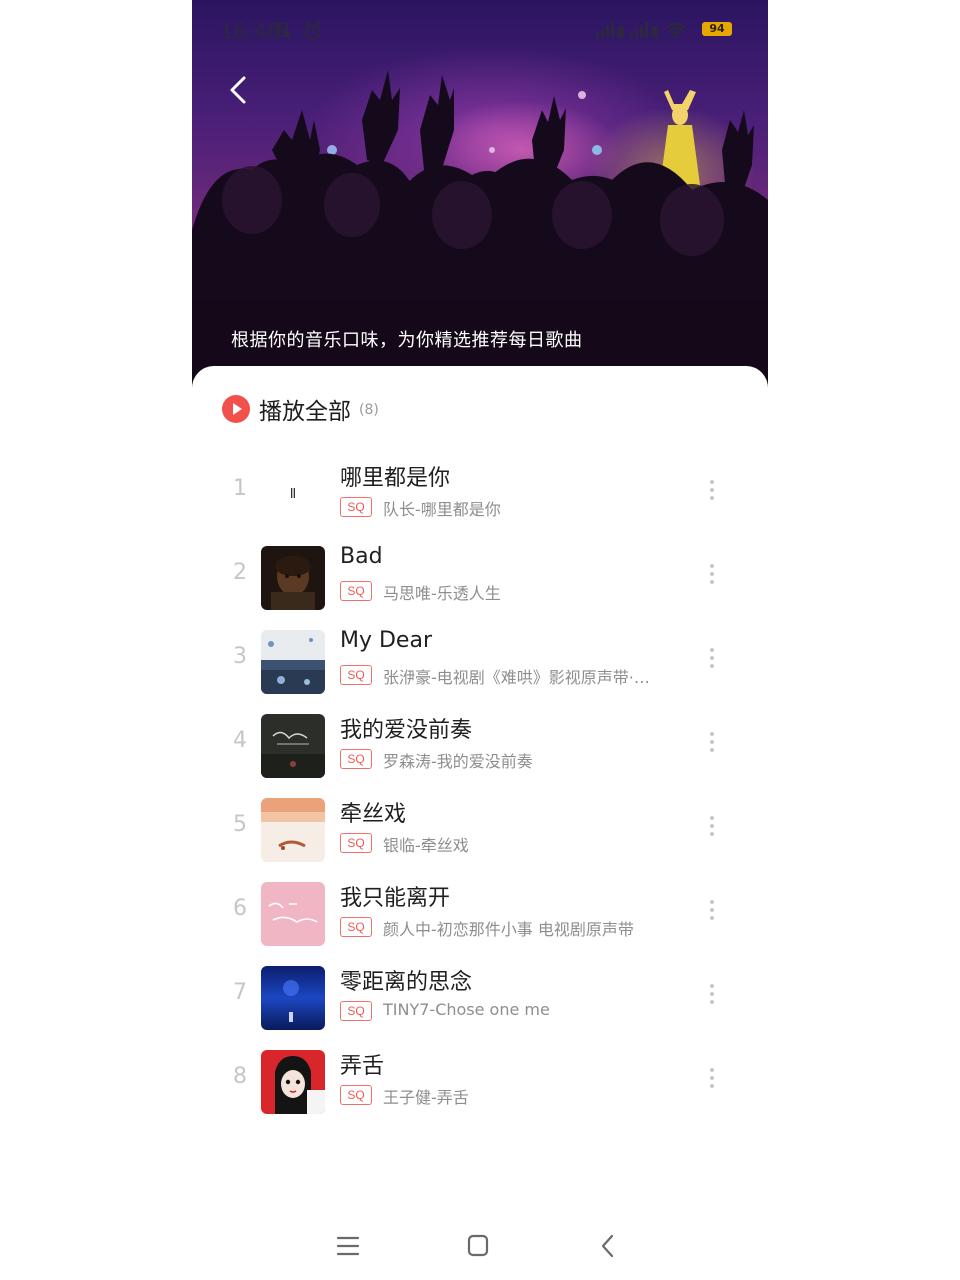  Describe the element at coordinates (240, 656) in the screenshot. I see `song-number: 3` at that location.